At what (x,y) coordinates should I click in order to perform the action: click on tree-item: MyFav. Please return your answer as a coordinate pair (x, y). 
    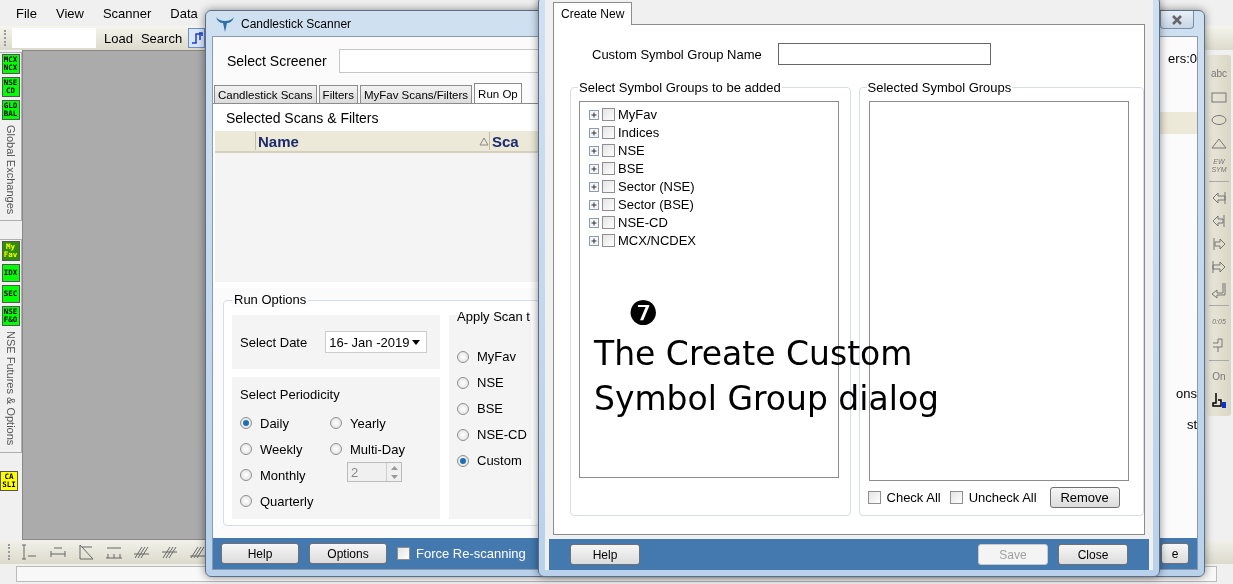
    Looking at the image, I should click on (637, 114).